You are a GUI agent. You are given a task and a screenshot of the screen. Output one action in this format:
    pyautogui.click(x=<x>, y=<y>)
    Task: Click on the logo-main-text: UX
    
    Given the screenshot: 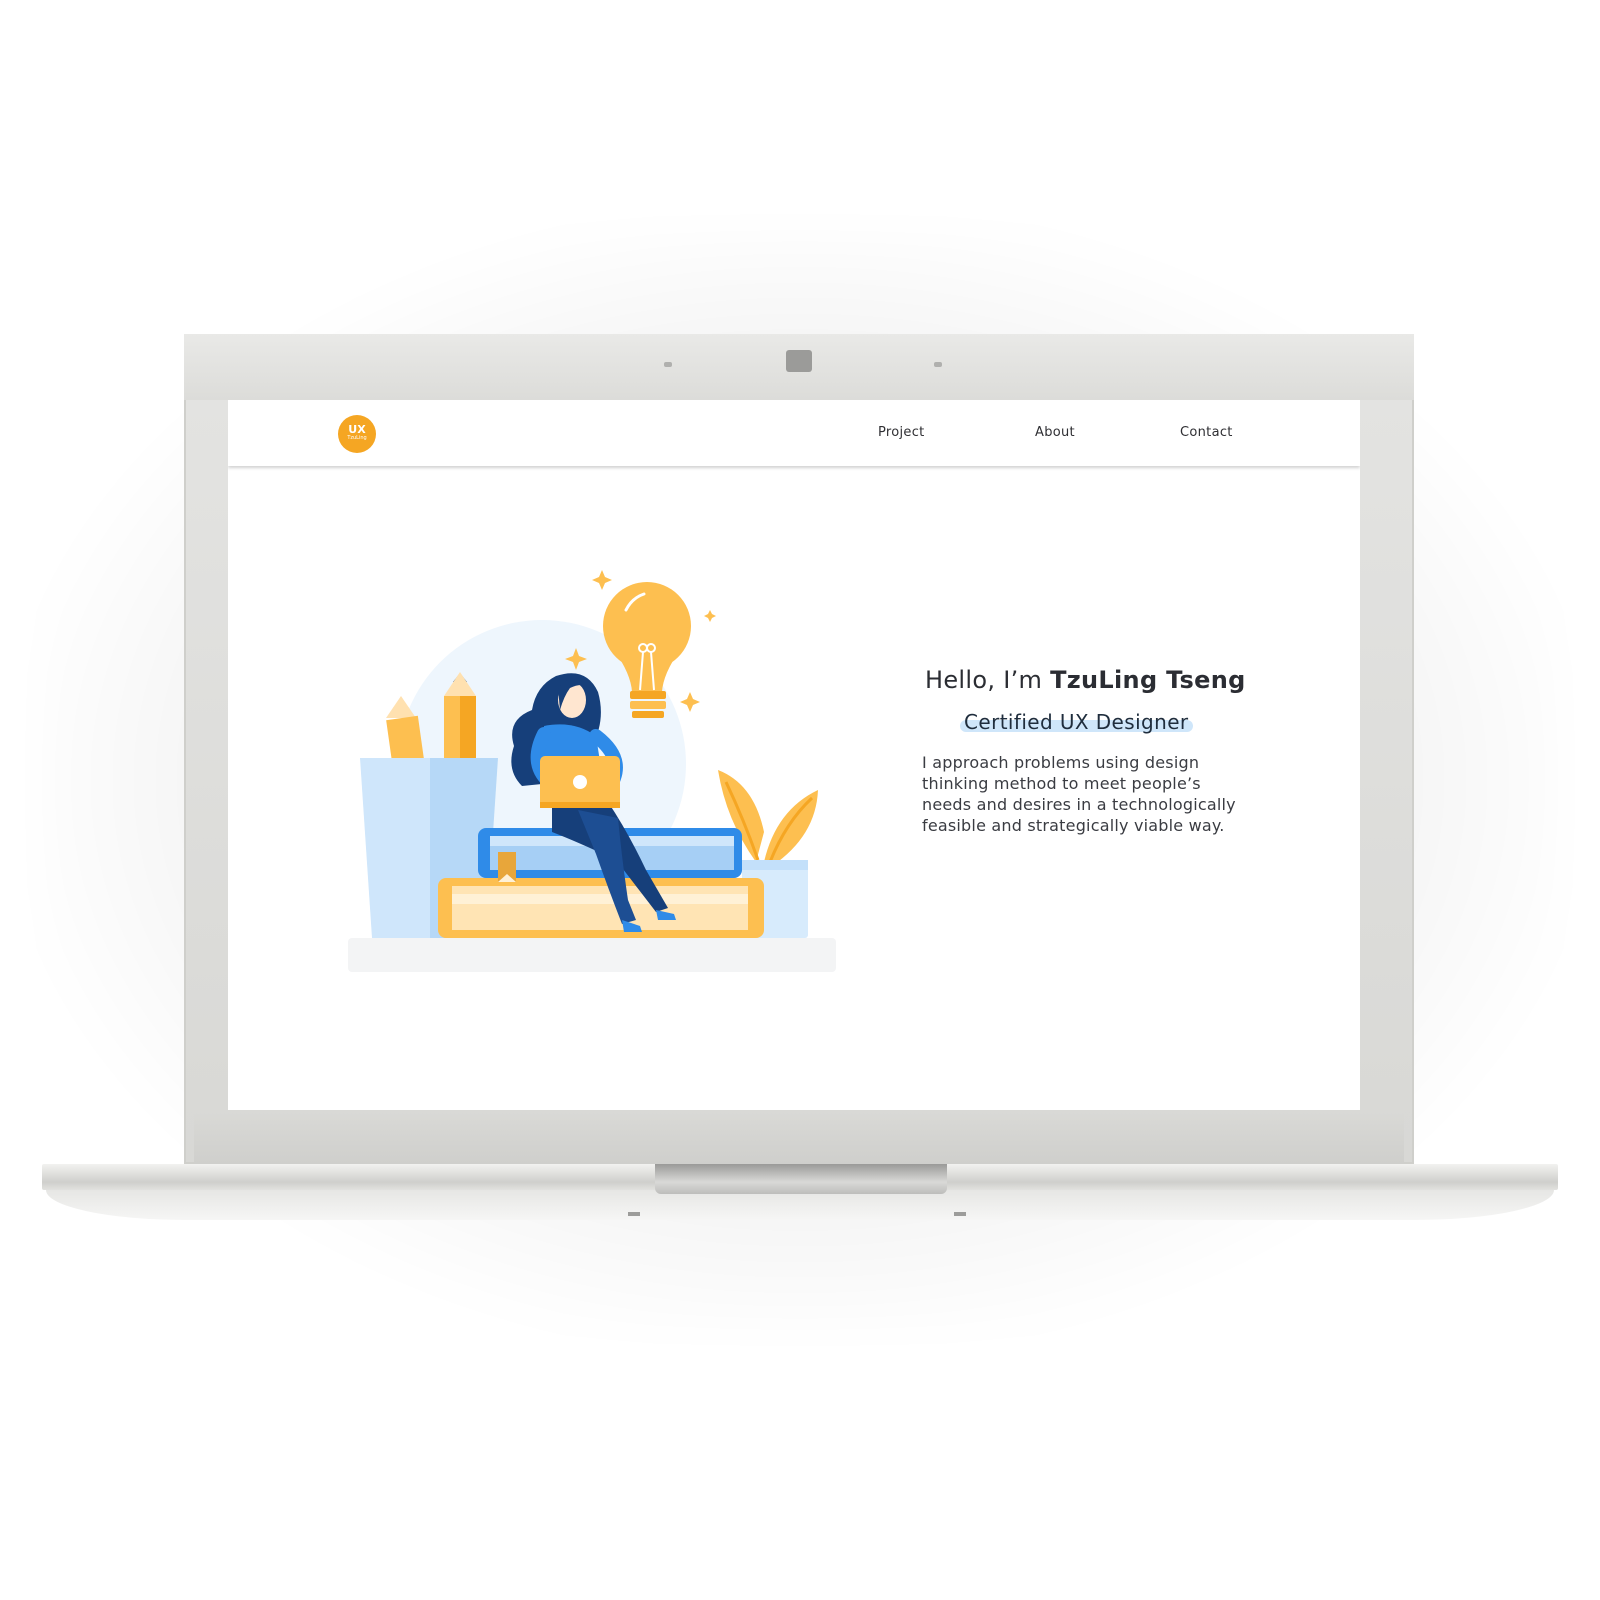 What is the action you would take?
    pyautogui.click(x=357, y=429)
    